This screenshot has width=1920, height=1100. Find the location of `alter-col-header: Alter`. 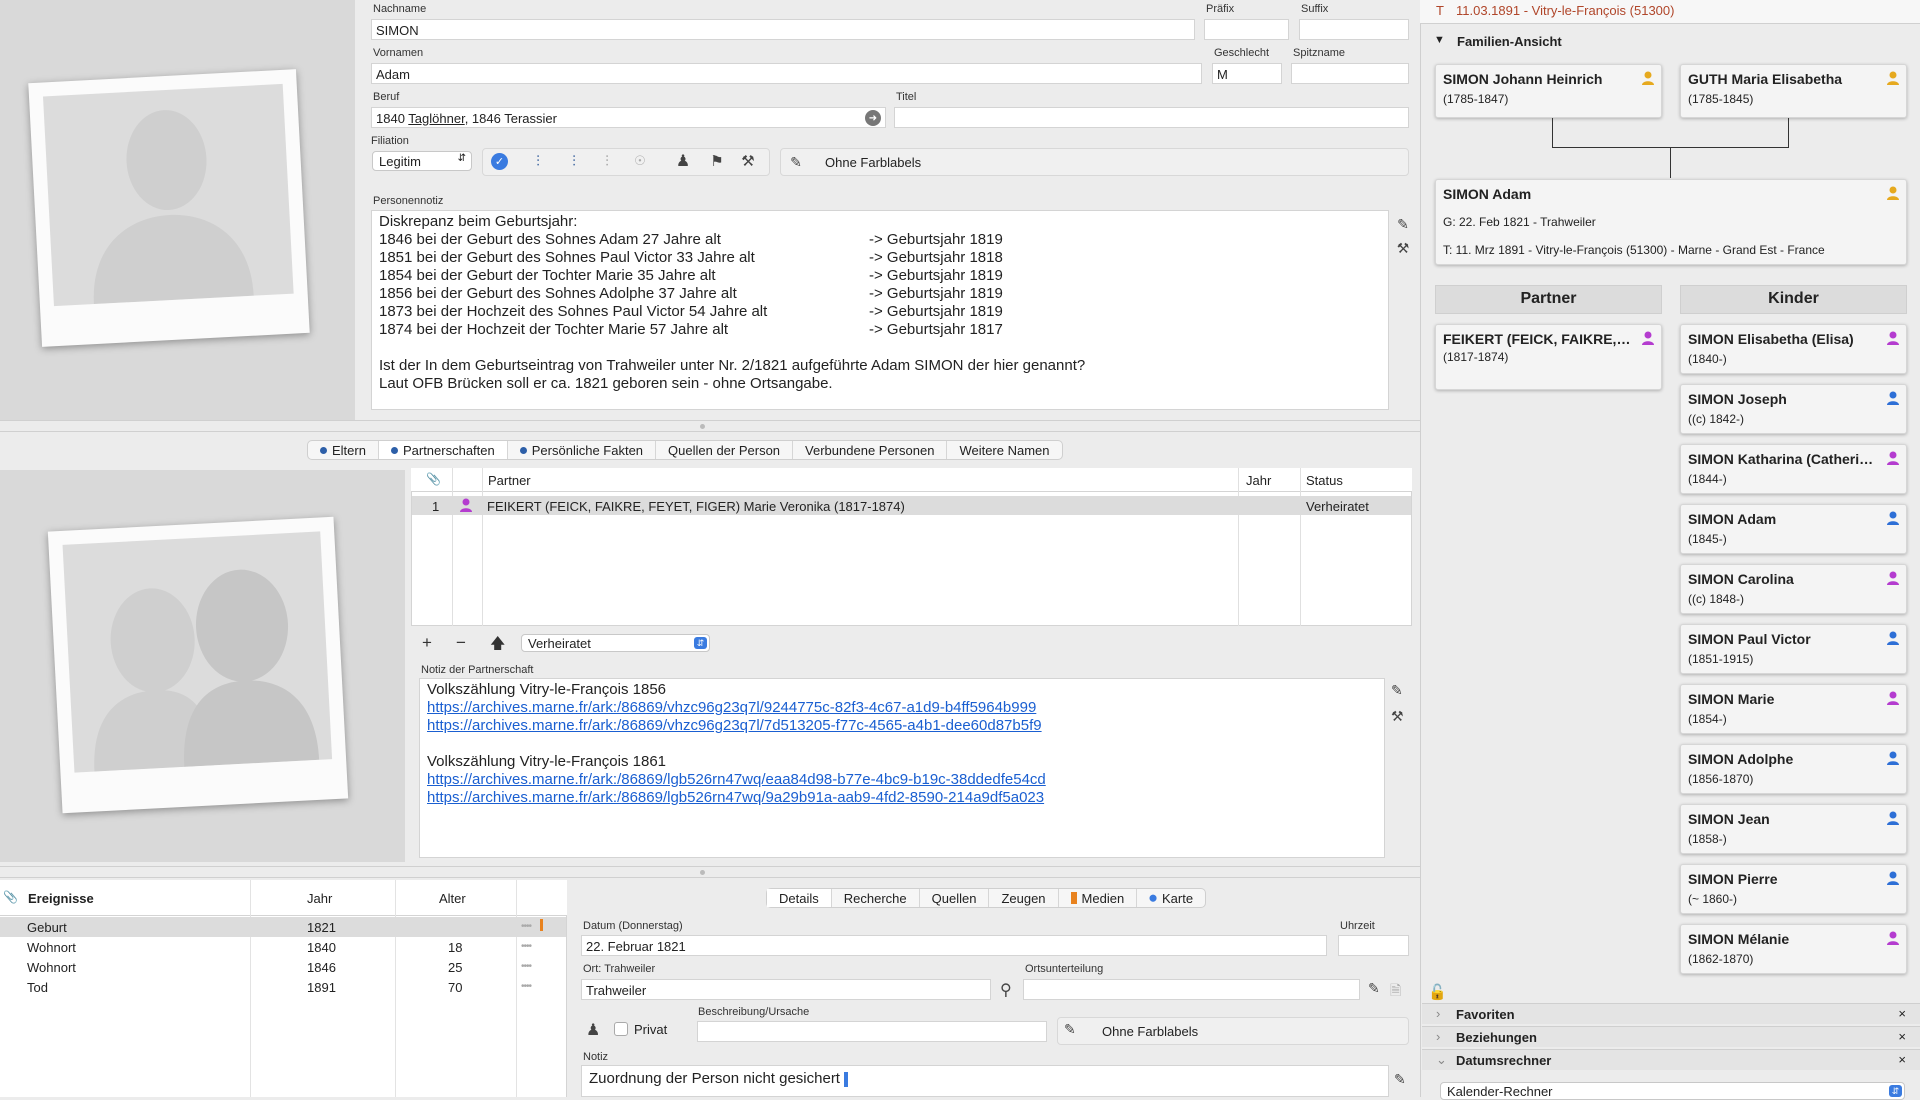

alter-col-header: Alter is located at coordinates (452, 898).